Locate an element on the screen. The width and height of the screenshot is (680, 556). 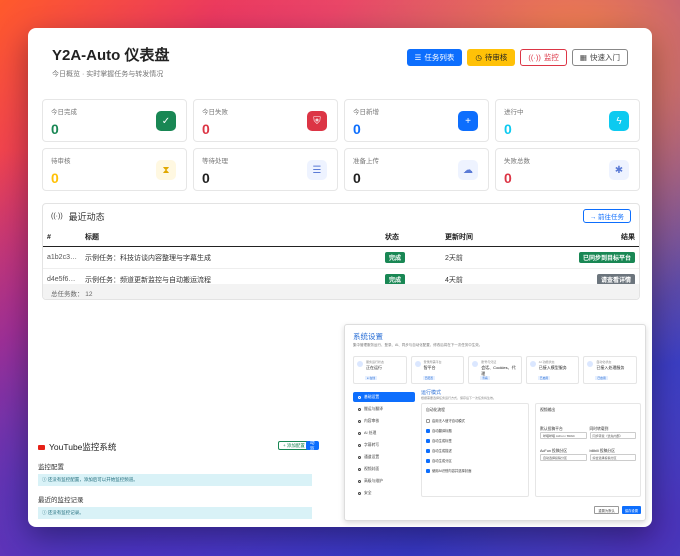
settings-nav-item: 字幕转写 is located at coordinates (384, 445).